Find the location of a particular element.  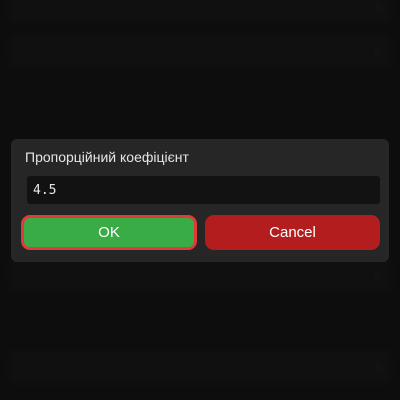

dialog-title: Пропорційний коефіцієнт is located at coordinates (107, 157).